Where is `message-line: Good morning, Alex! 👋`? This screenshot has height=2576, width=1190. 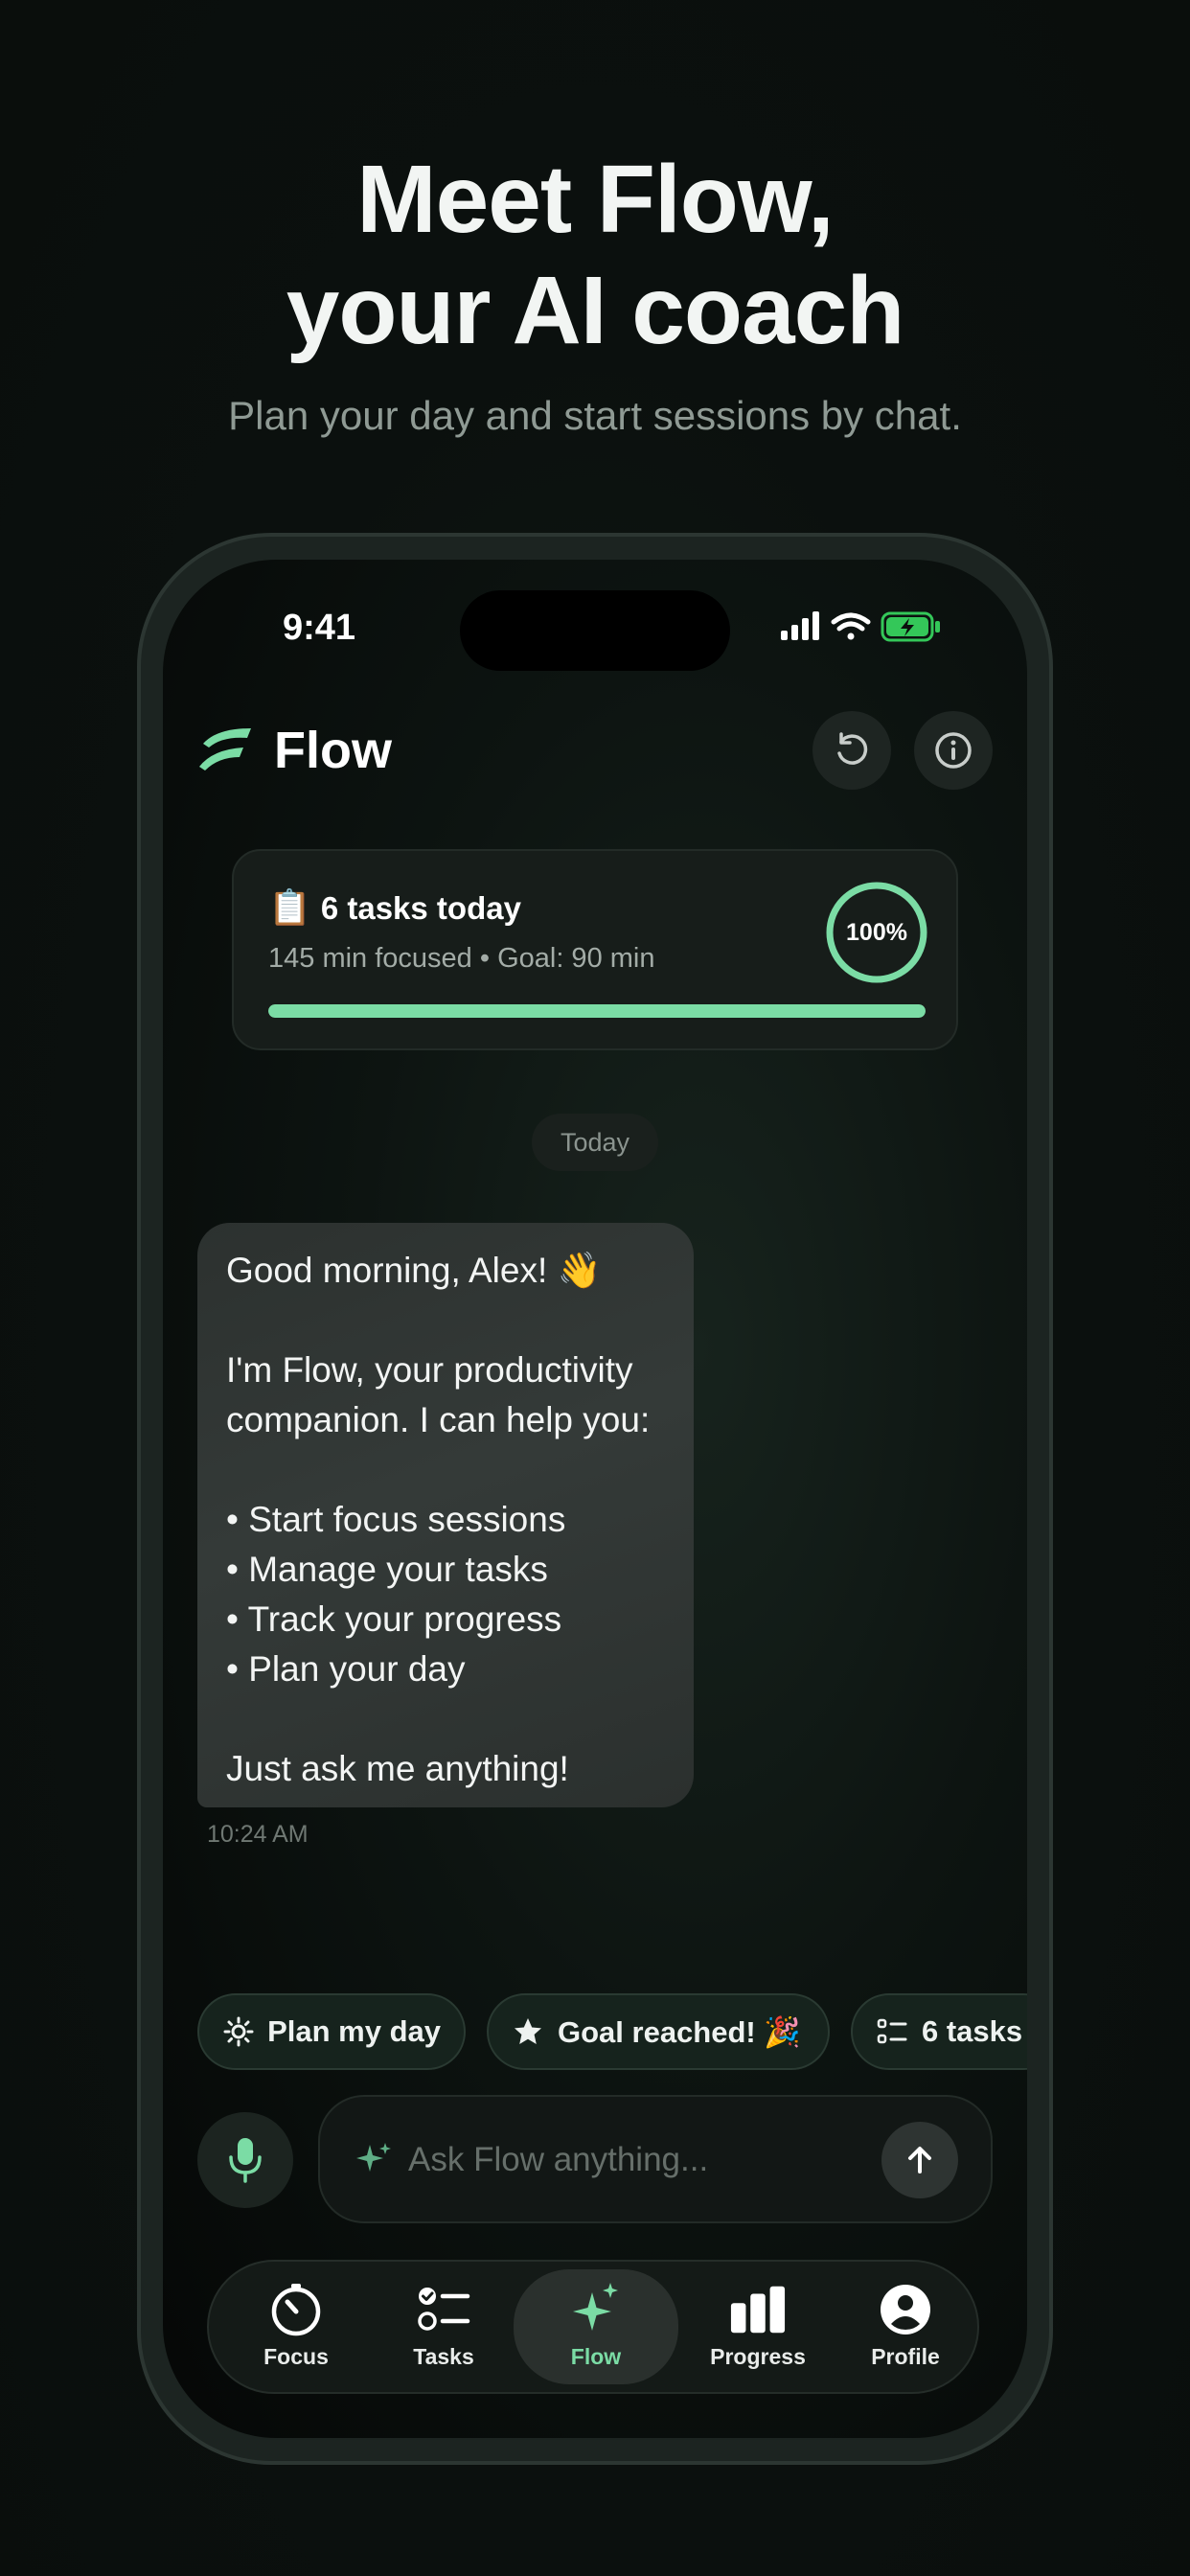 message-line: Good morning, Alex! 👋 is located at coordinates (414, 1270).